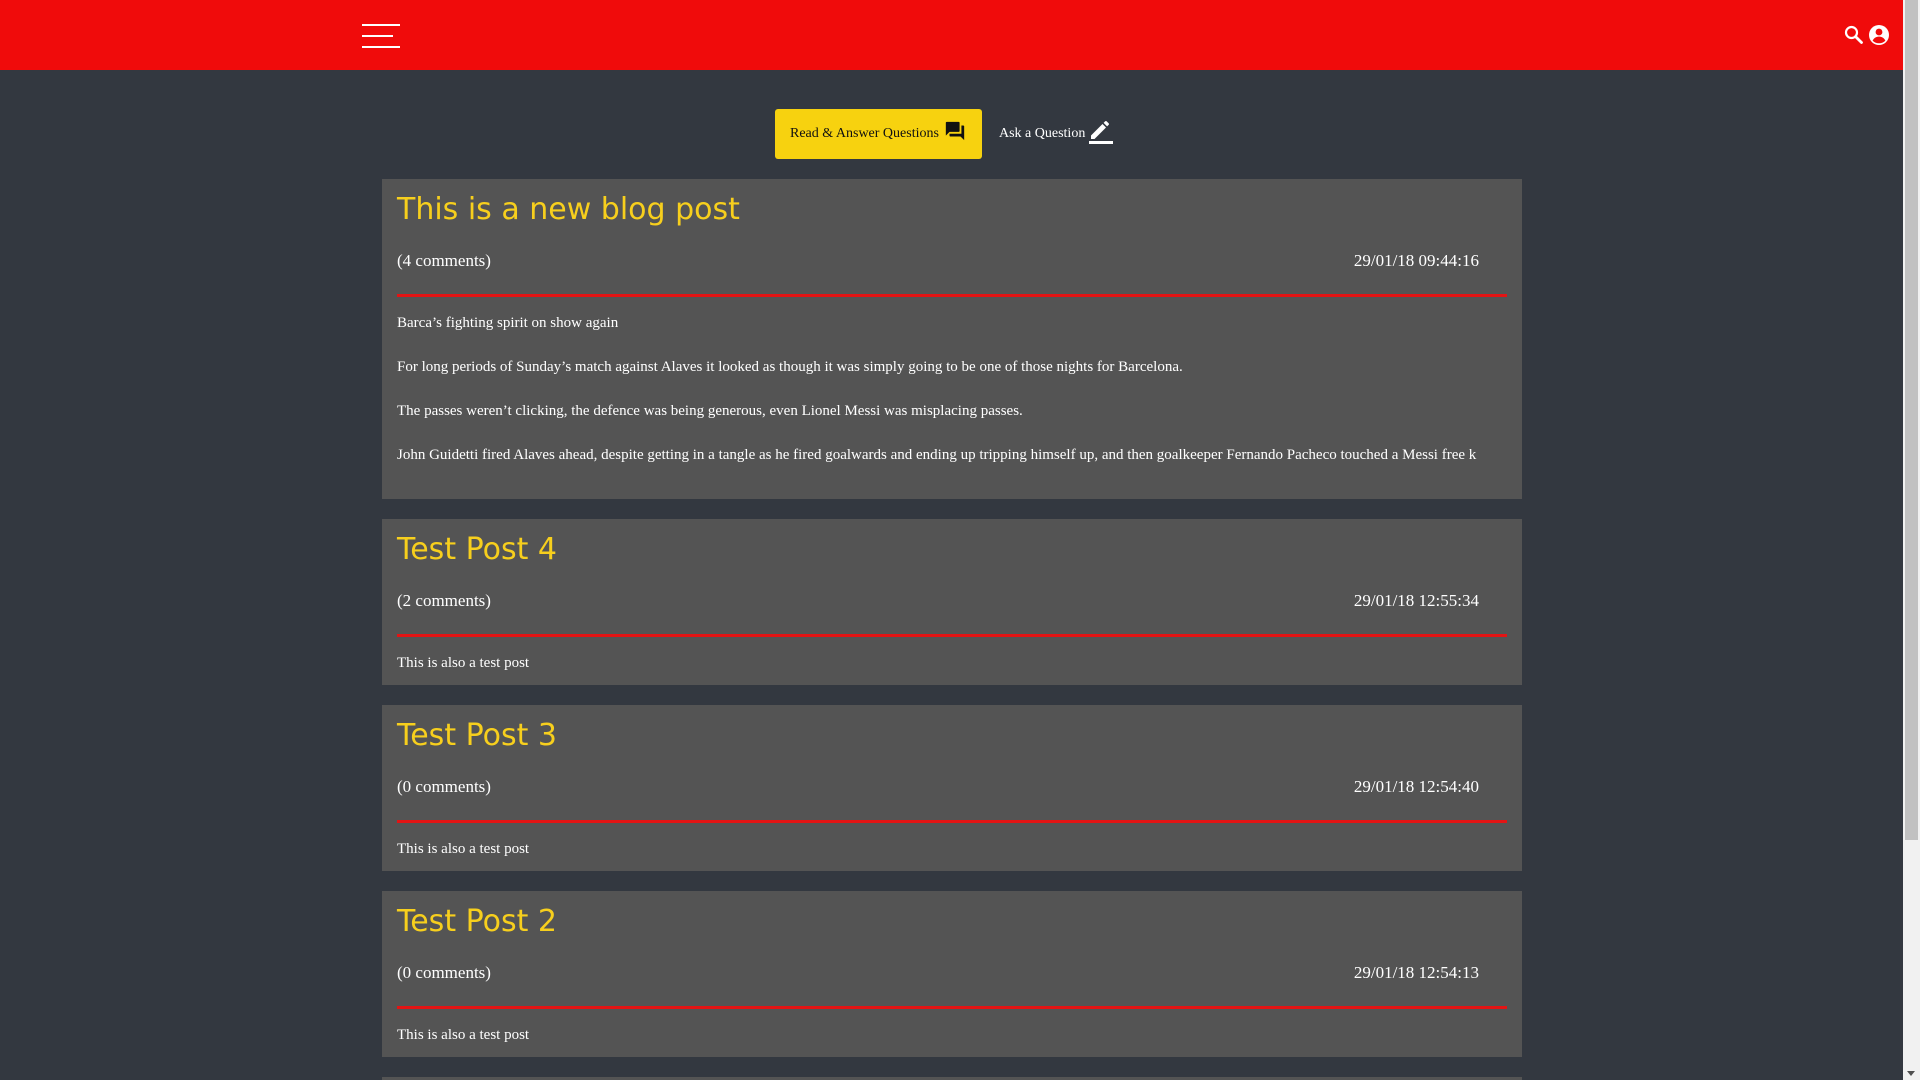  I want to click on vertical-scrollbar, so click(1911, 540).